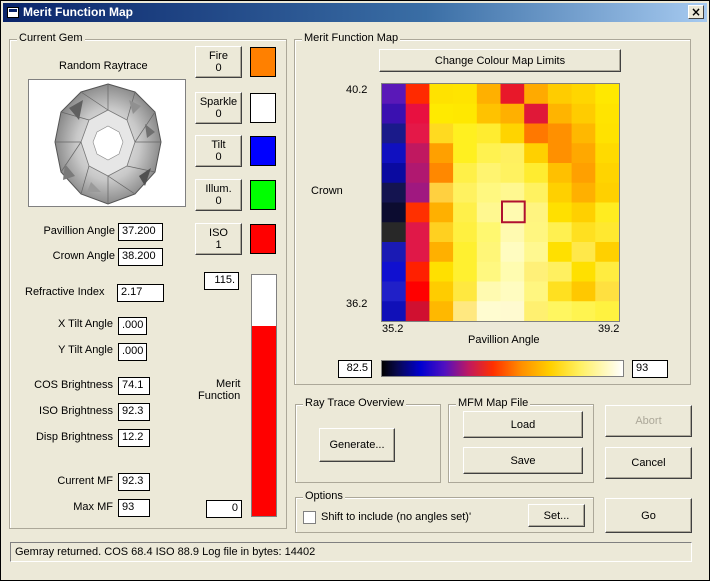 Image resolution: width=710 pixels, height=581 pixels. What do you see at coordinates (218, 62) in the screenshot?
I see `fire-button: Fire 0` at bounding box center [218, 62].